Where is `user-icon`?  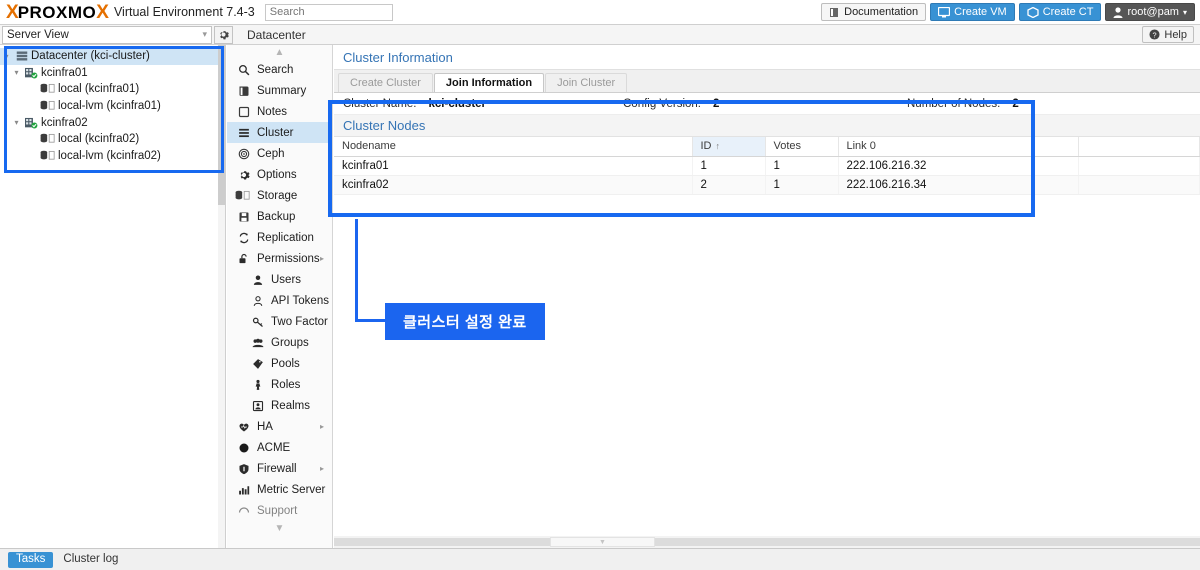 user-icon is located at coordinates (257, 280).